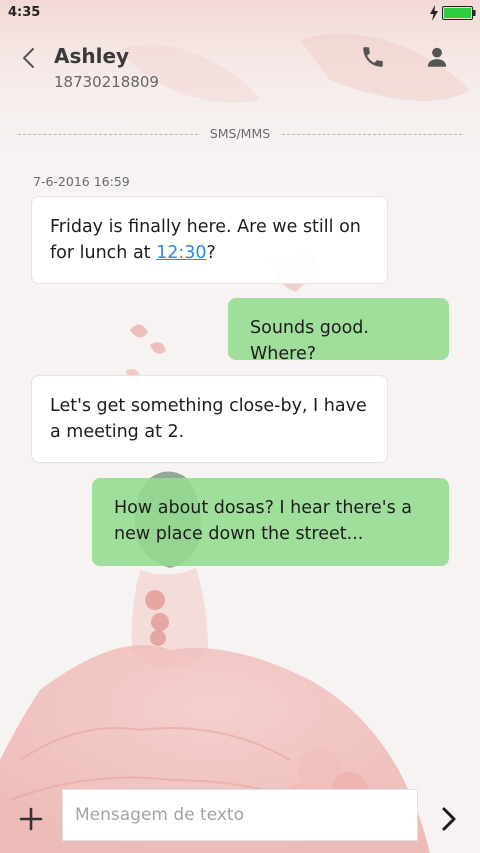 This screenshot has width=480, height=853. Describe the element at coordinates (240, 68) in the screenshot. I see `conversation-header: Ashley 18730218809` at that location.